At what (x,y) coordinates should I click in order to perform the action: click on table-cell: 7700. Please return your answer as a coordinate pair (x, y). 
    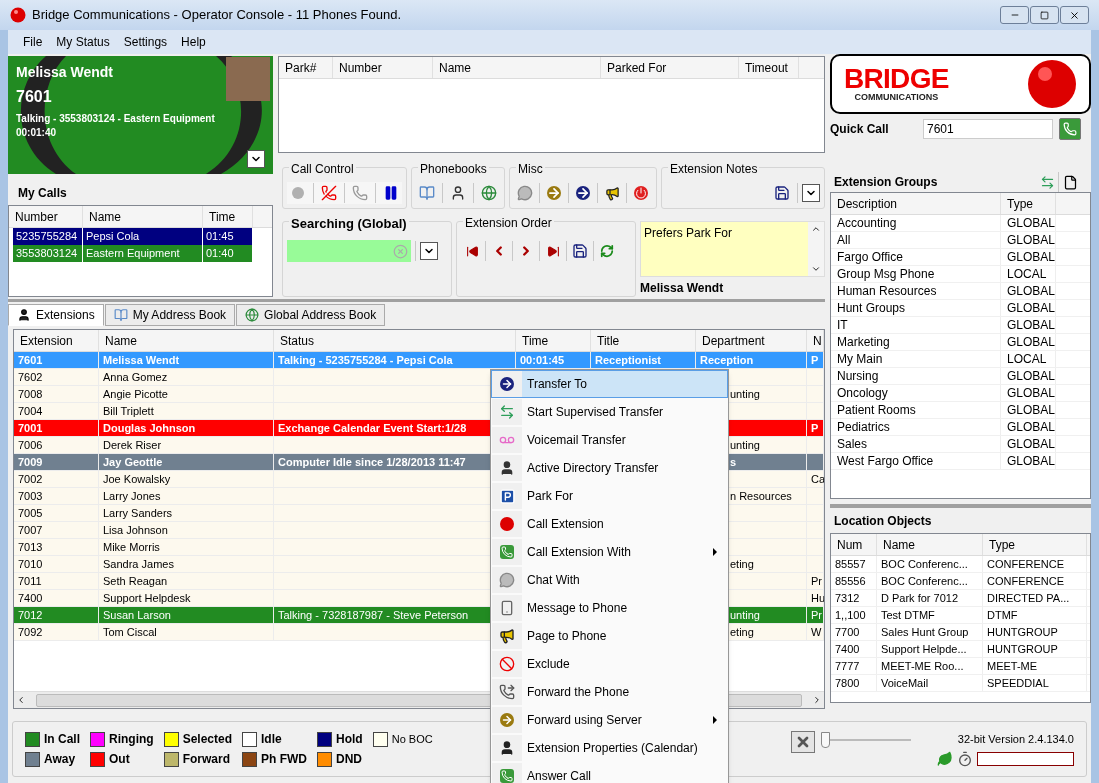
    Looking at the image, I should click on (854, 632).